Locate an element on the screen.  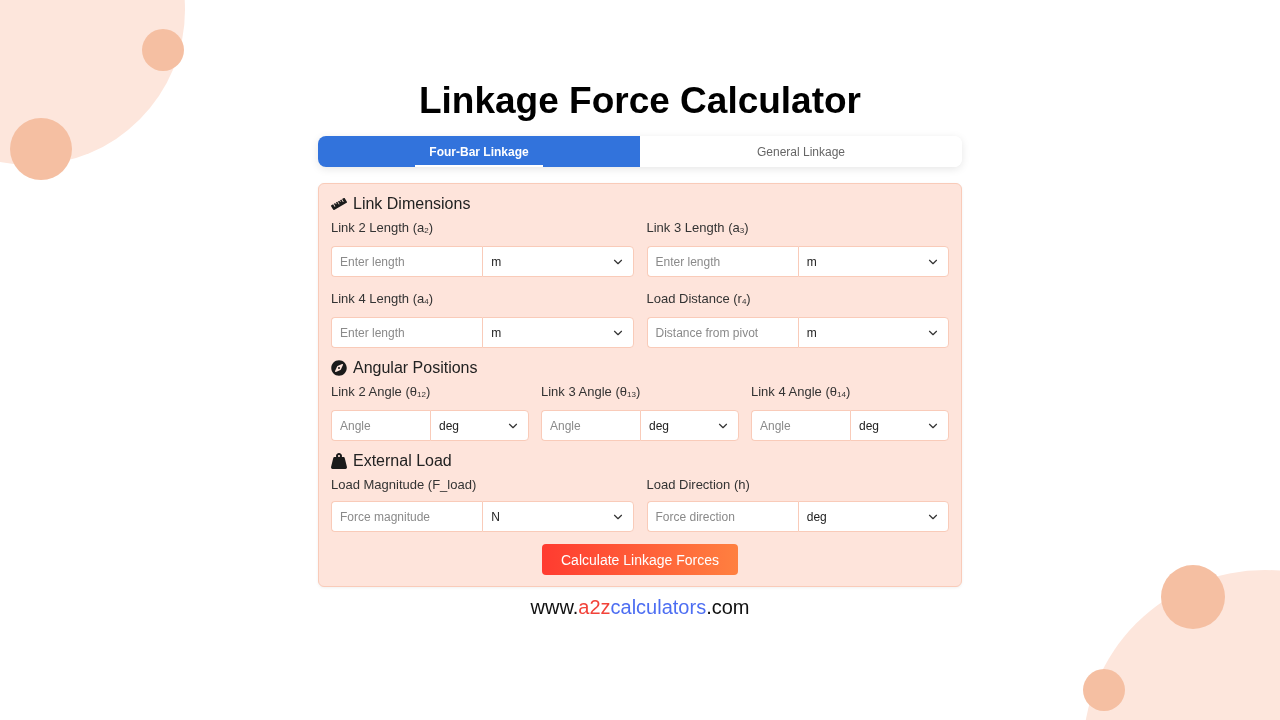
field-label: Link 3 Angle (θ$_{13}$) is located at coordinates (591, 392).